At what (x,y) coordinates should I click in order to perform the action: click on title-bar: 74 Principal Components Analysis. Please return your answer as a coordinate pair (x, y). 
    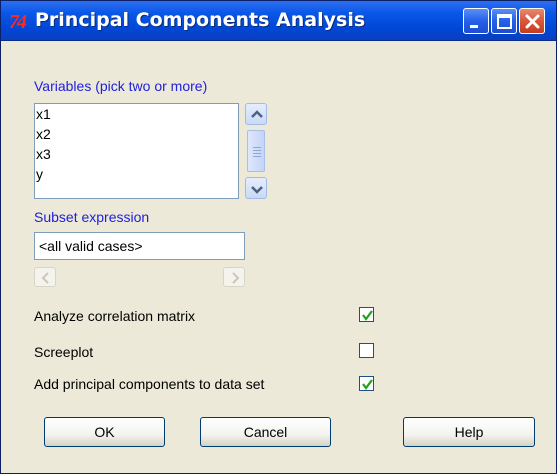
    Looking at the image, I should click on (278, 21).